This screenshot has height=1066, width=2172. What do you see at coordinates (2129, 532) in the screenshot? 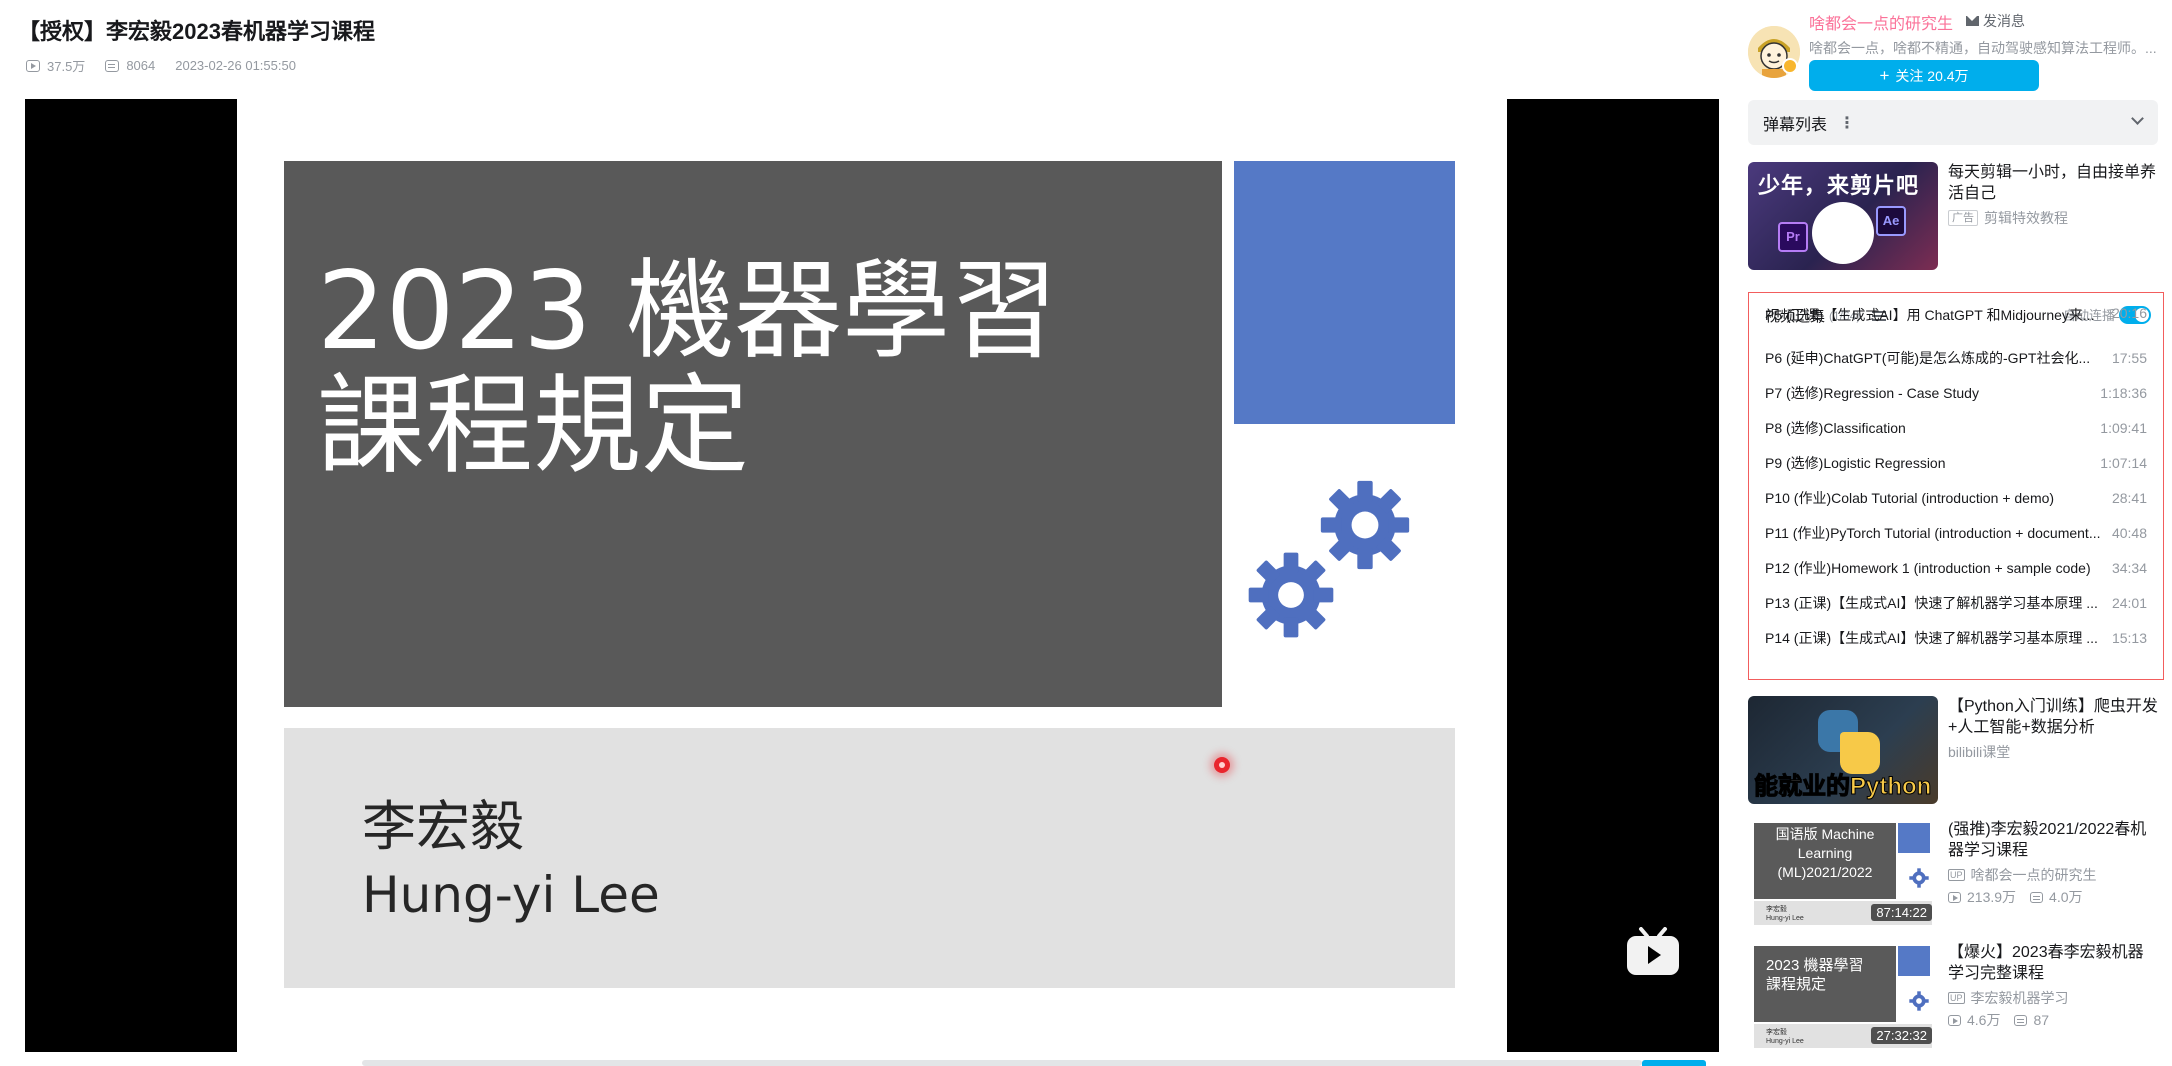
I see `playlist-item-duration: 40:48` at bounding box center [2129, 532].